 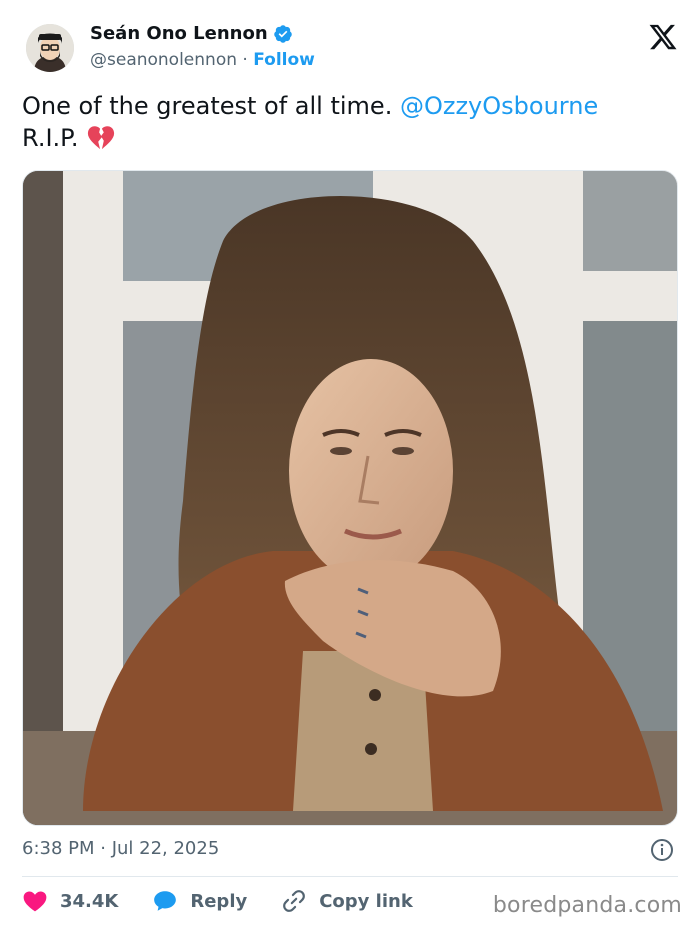 I want to click on link-icon, so click(x=294, y=901).